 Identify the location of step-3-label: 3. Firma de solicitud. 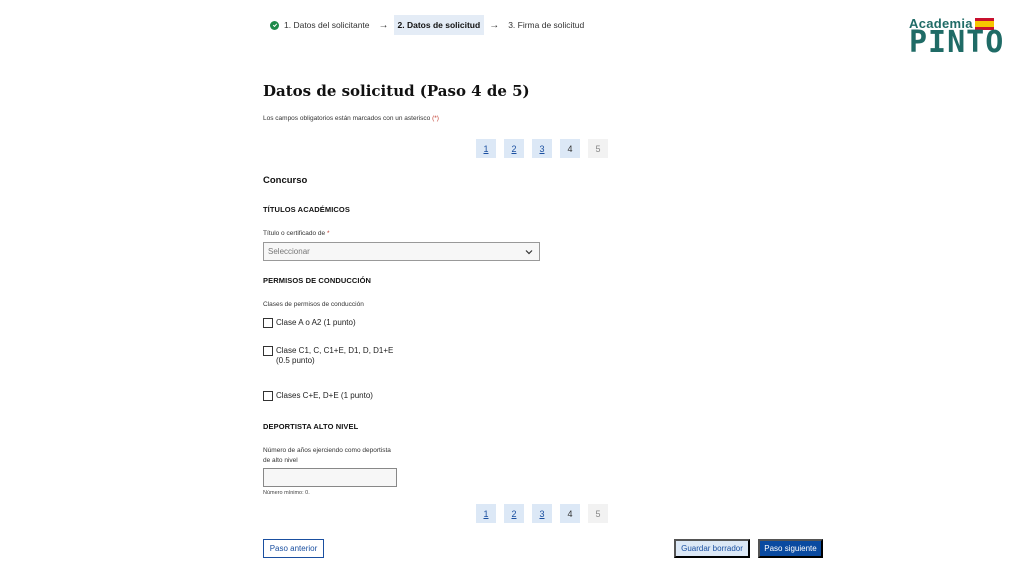
(546, 25).